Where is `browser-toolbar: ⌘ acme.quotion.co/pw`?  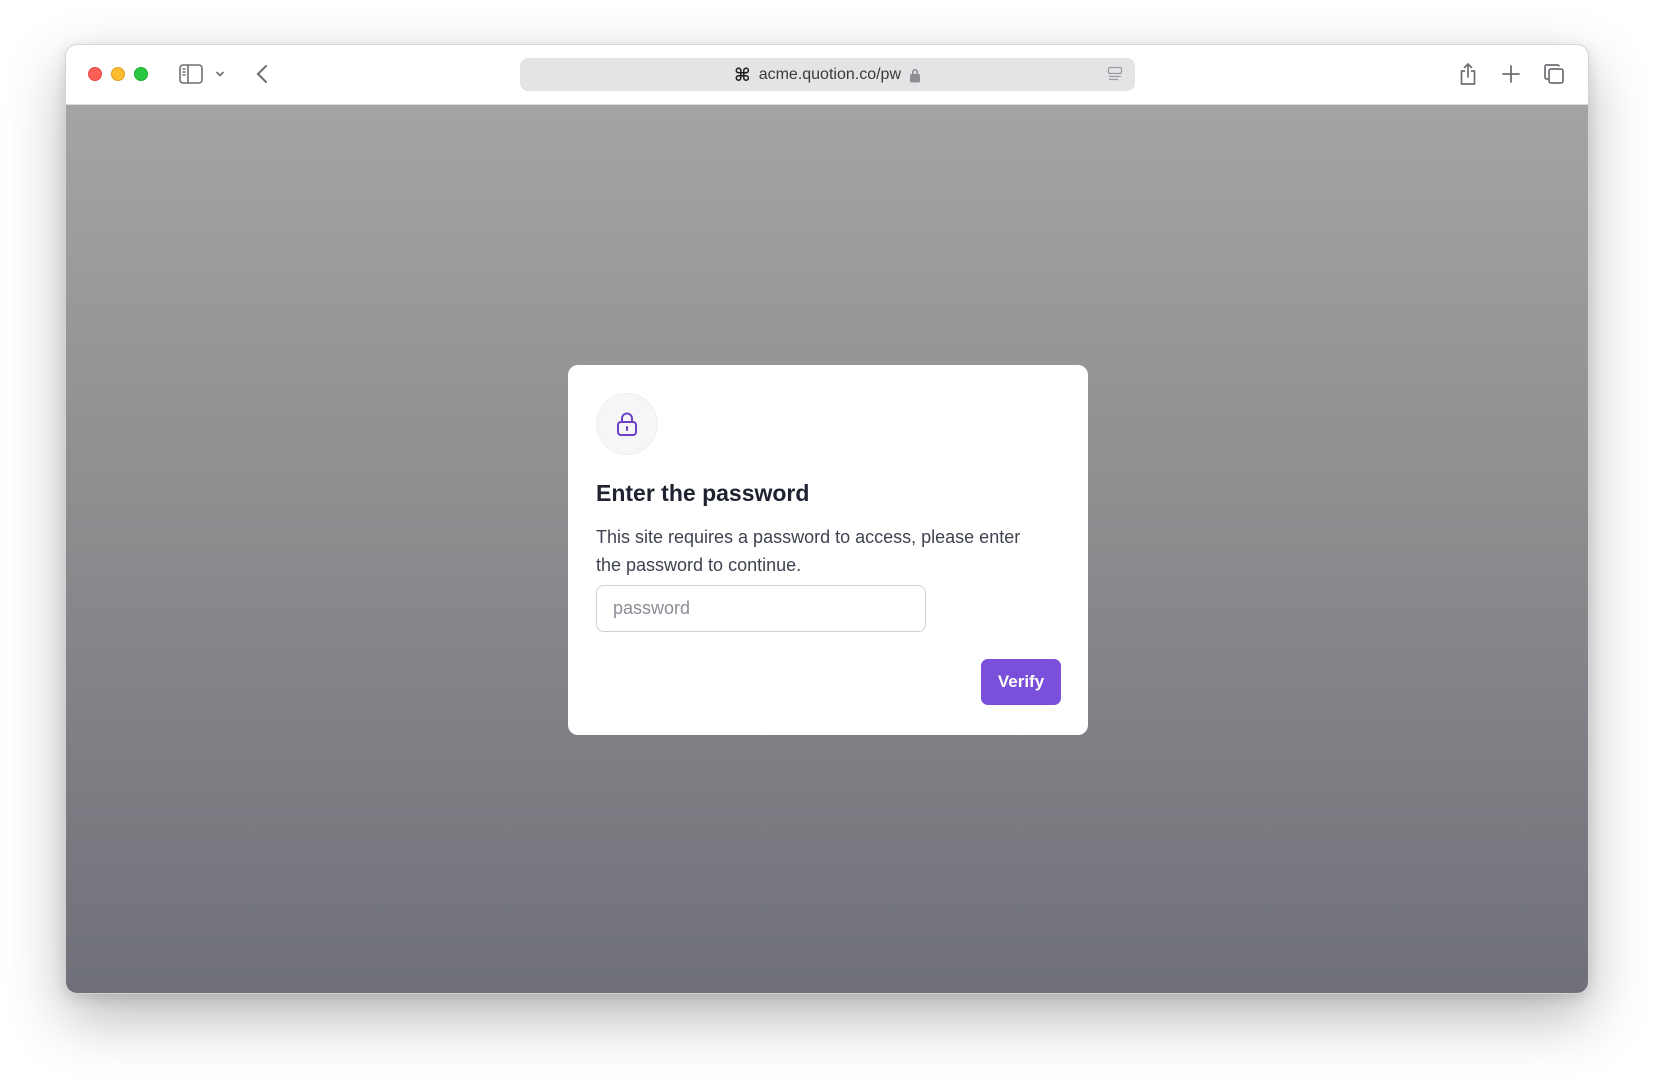 browser-toolbar: ⌘ acme.quotion.co/pw is located at coordinates (827, 75).